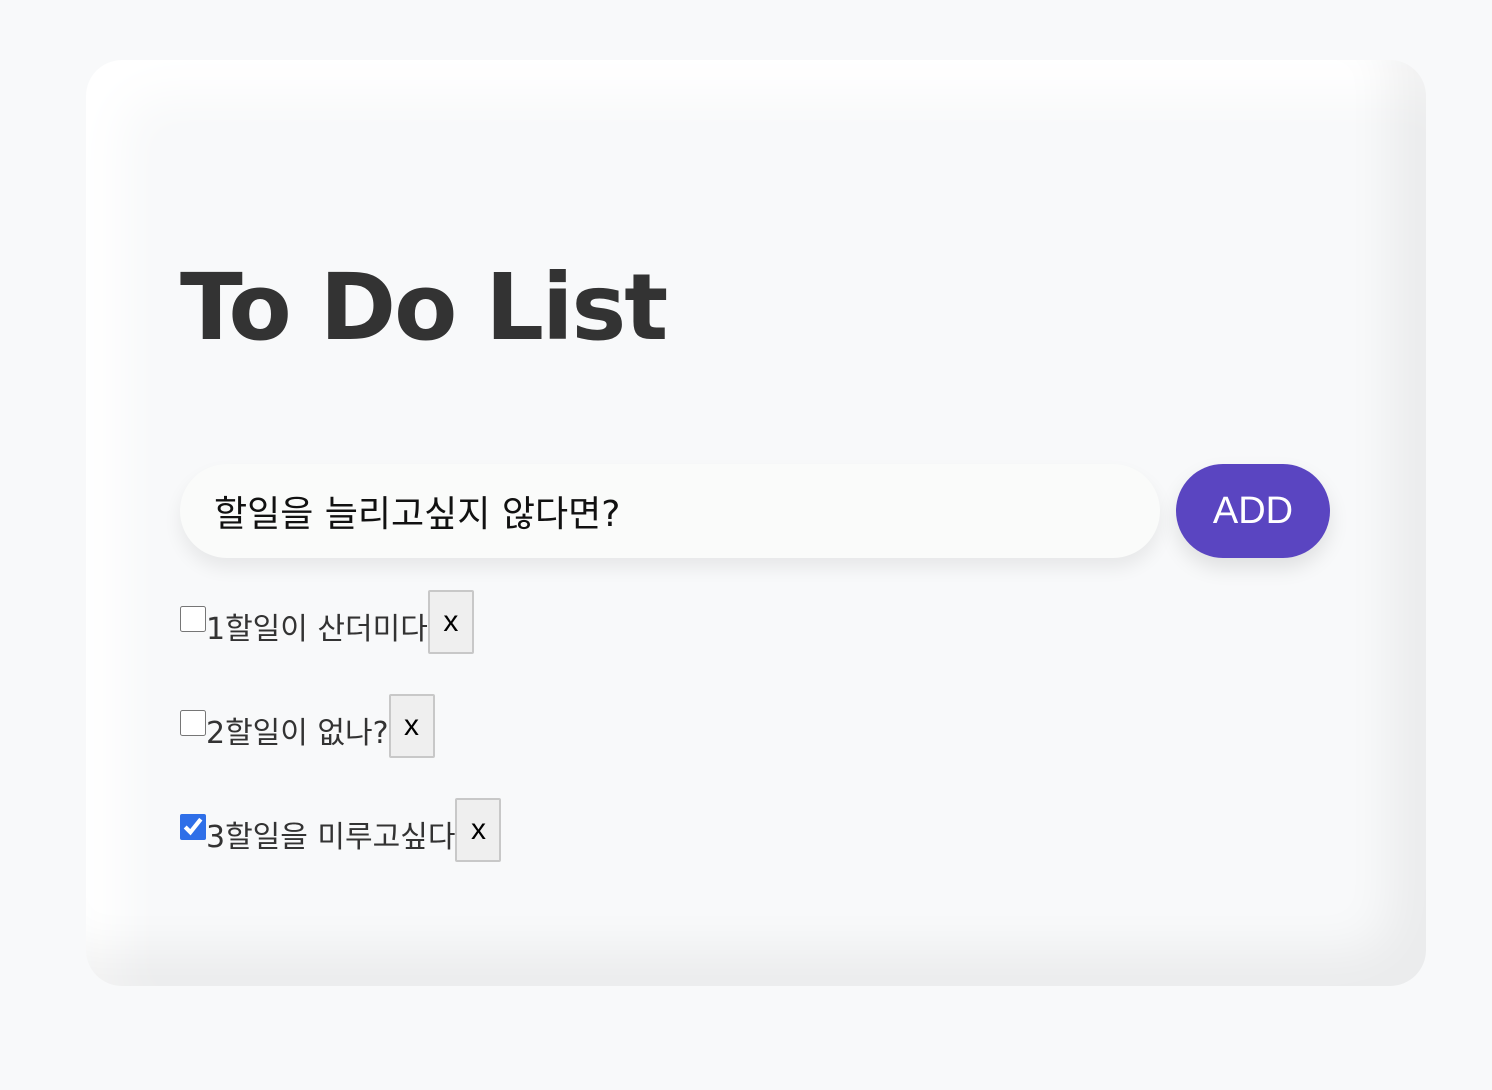  What do you see at coordinates (331, 837) in the screenshot?
I see `todo-text: 3할일을 미루고싶다` at bounding box center [331, 837].